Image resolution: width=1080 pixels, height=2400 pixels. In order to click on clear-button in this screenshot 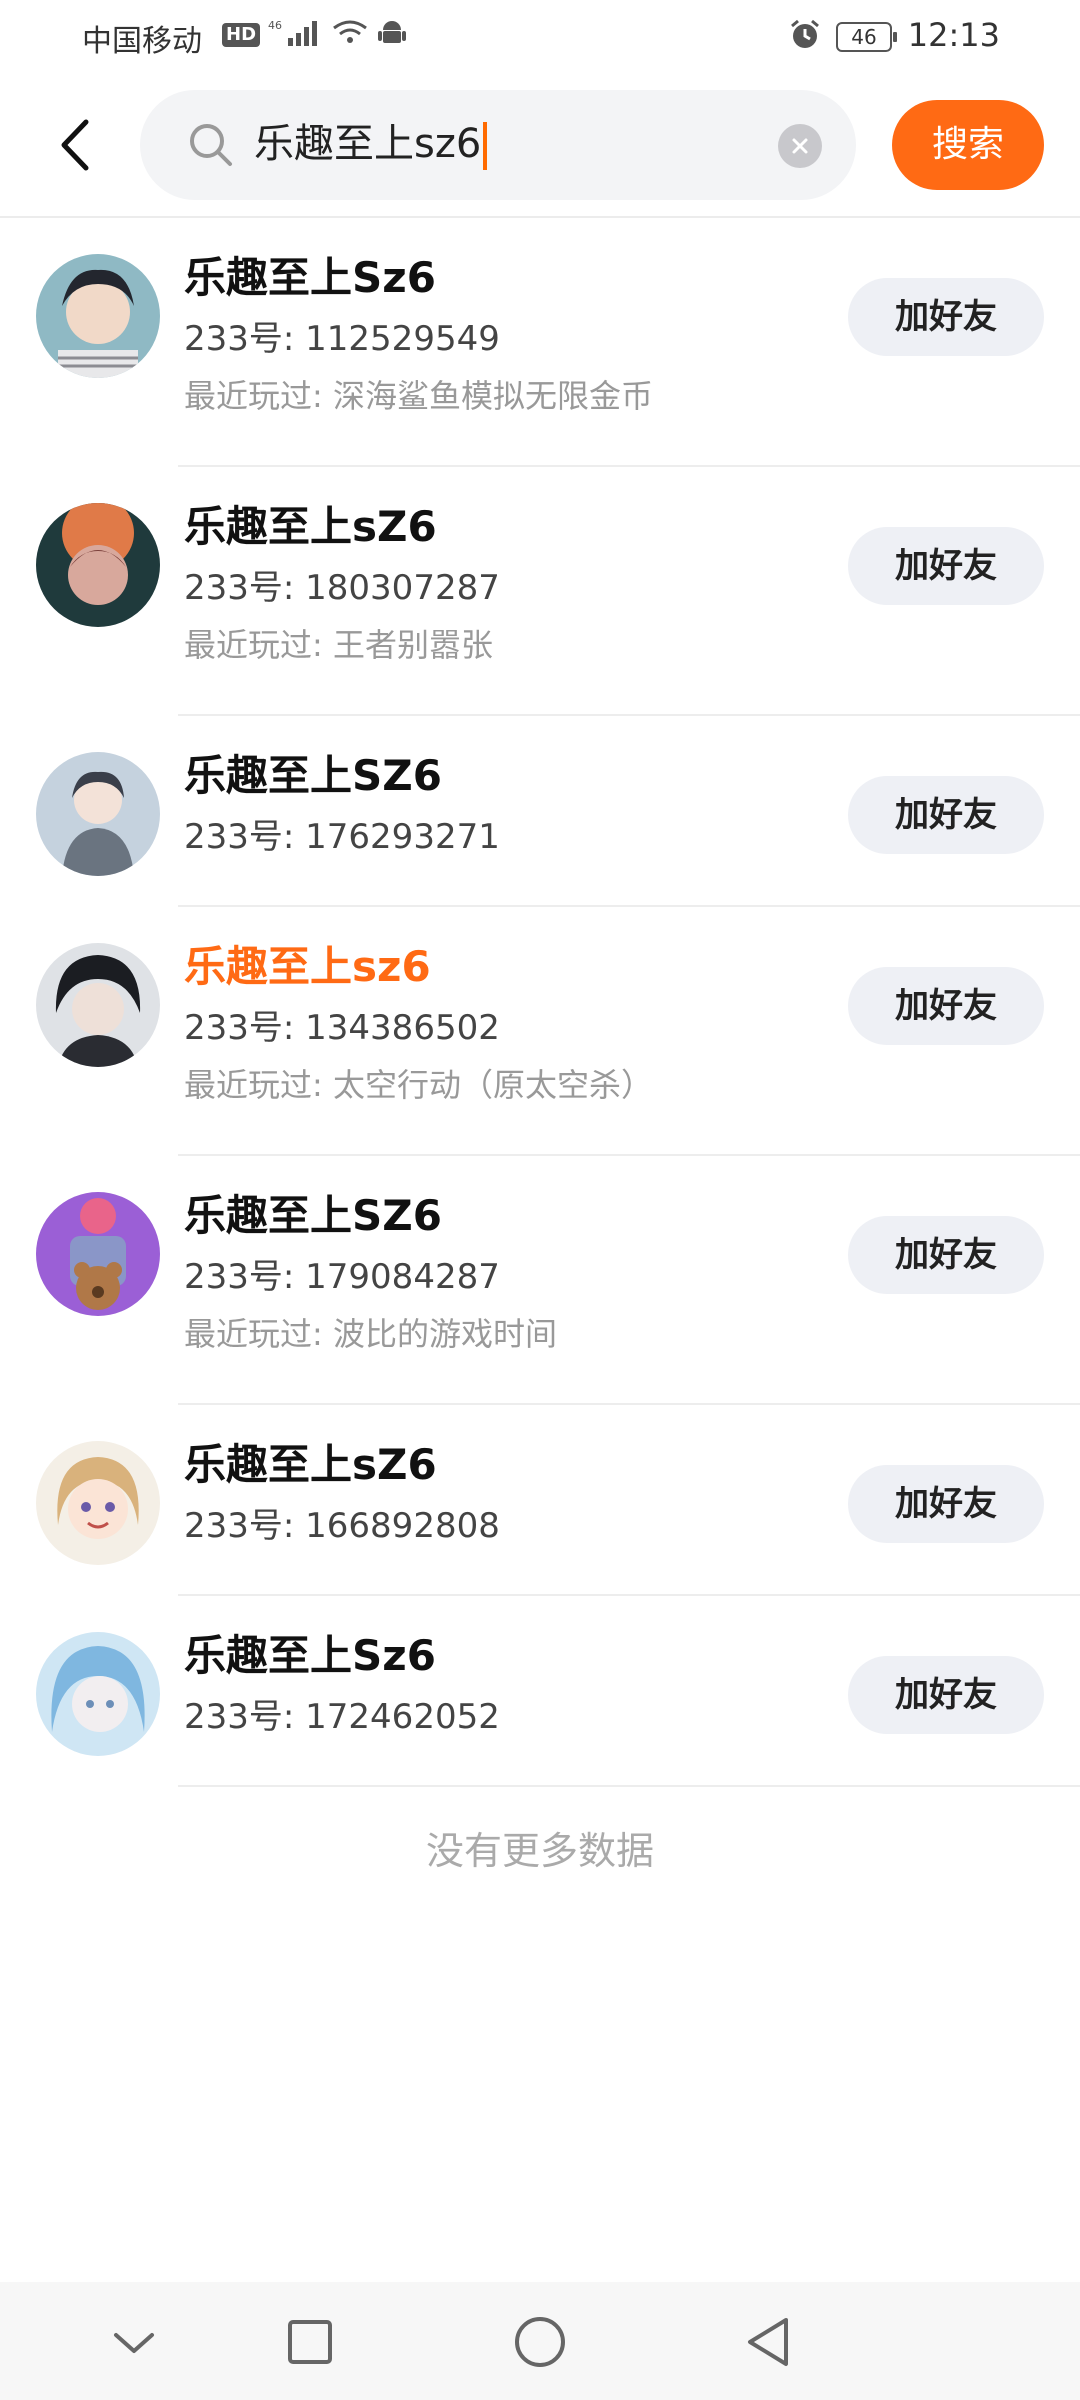, I will do `click(800, 146)`.